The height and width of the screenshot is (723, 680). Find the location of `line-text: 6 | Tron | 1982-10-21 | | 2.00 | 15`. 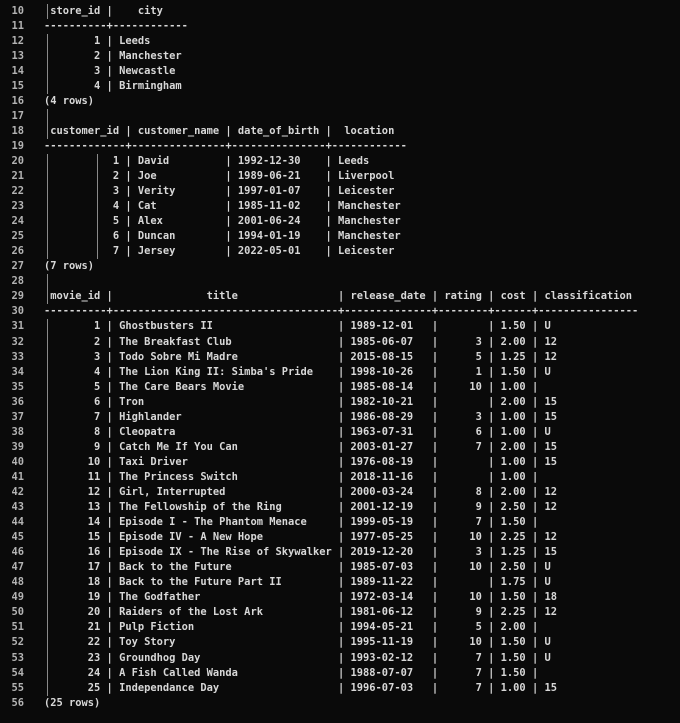

line-text: 6 | Tron | 1982-10-21 | | 2.00 | 15 is located at coordinates (300, 401).